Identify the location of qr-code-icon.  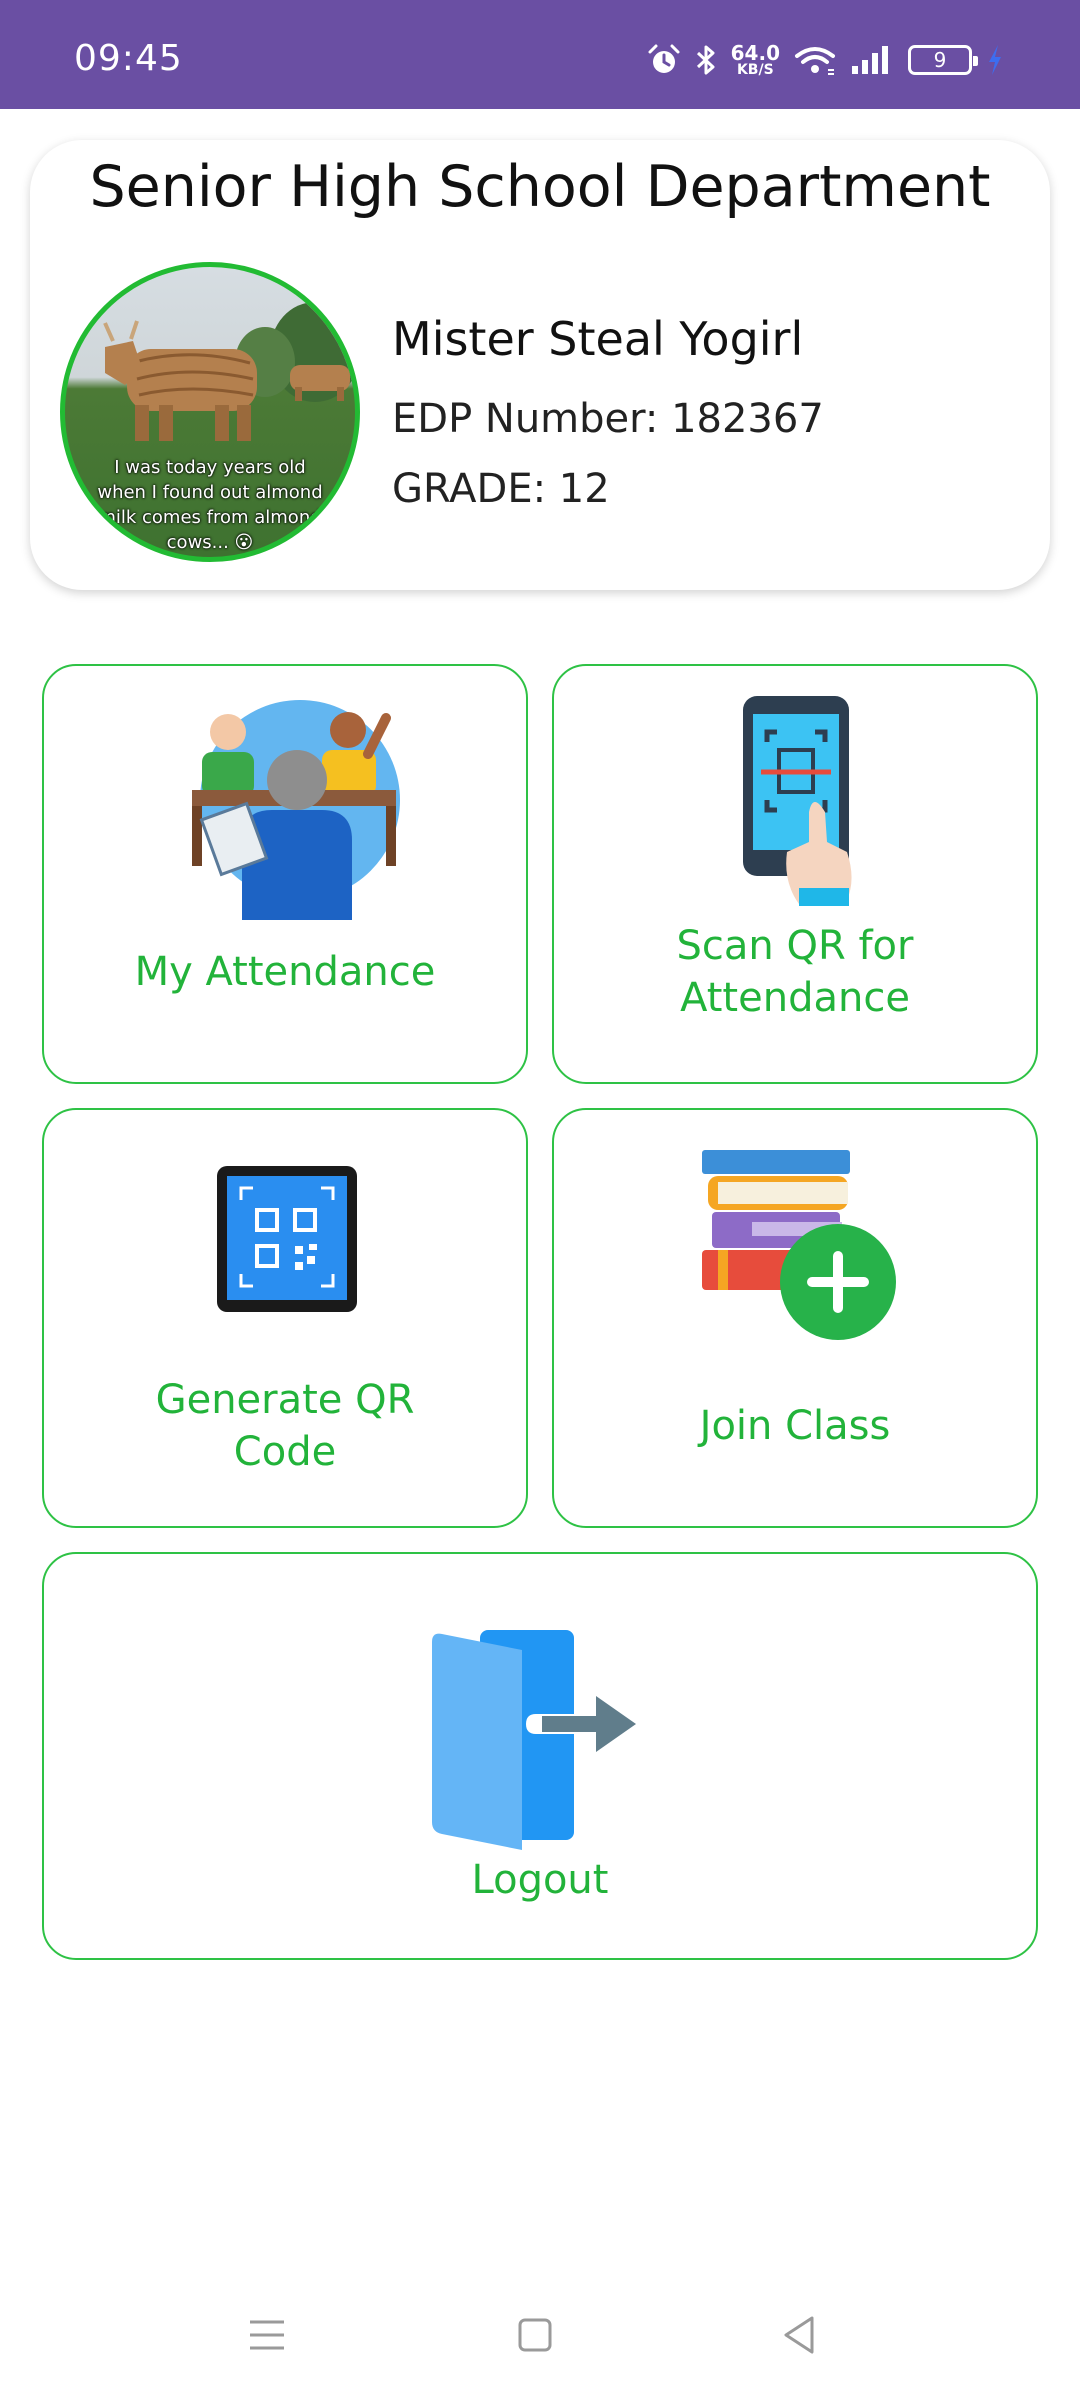
(287, 1239).